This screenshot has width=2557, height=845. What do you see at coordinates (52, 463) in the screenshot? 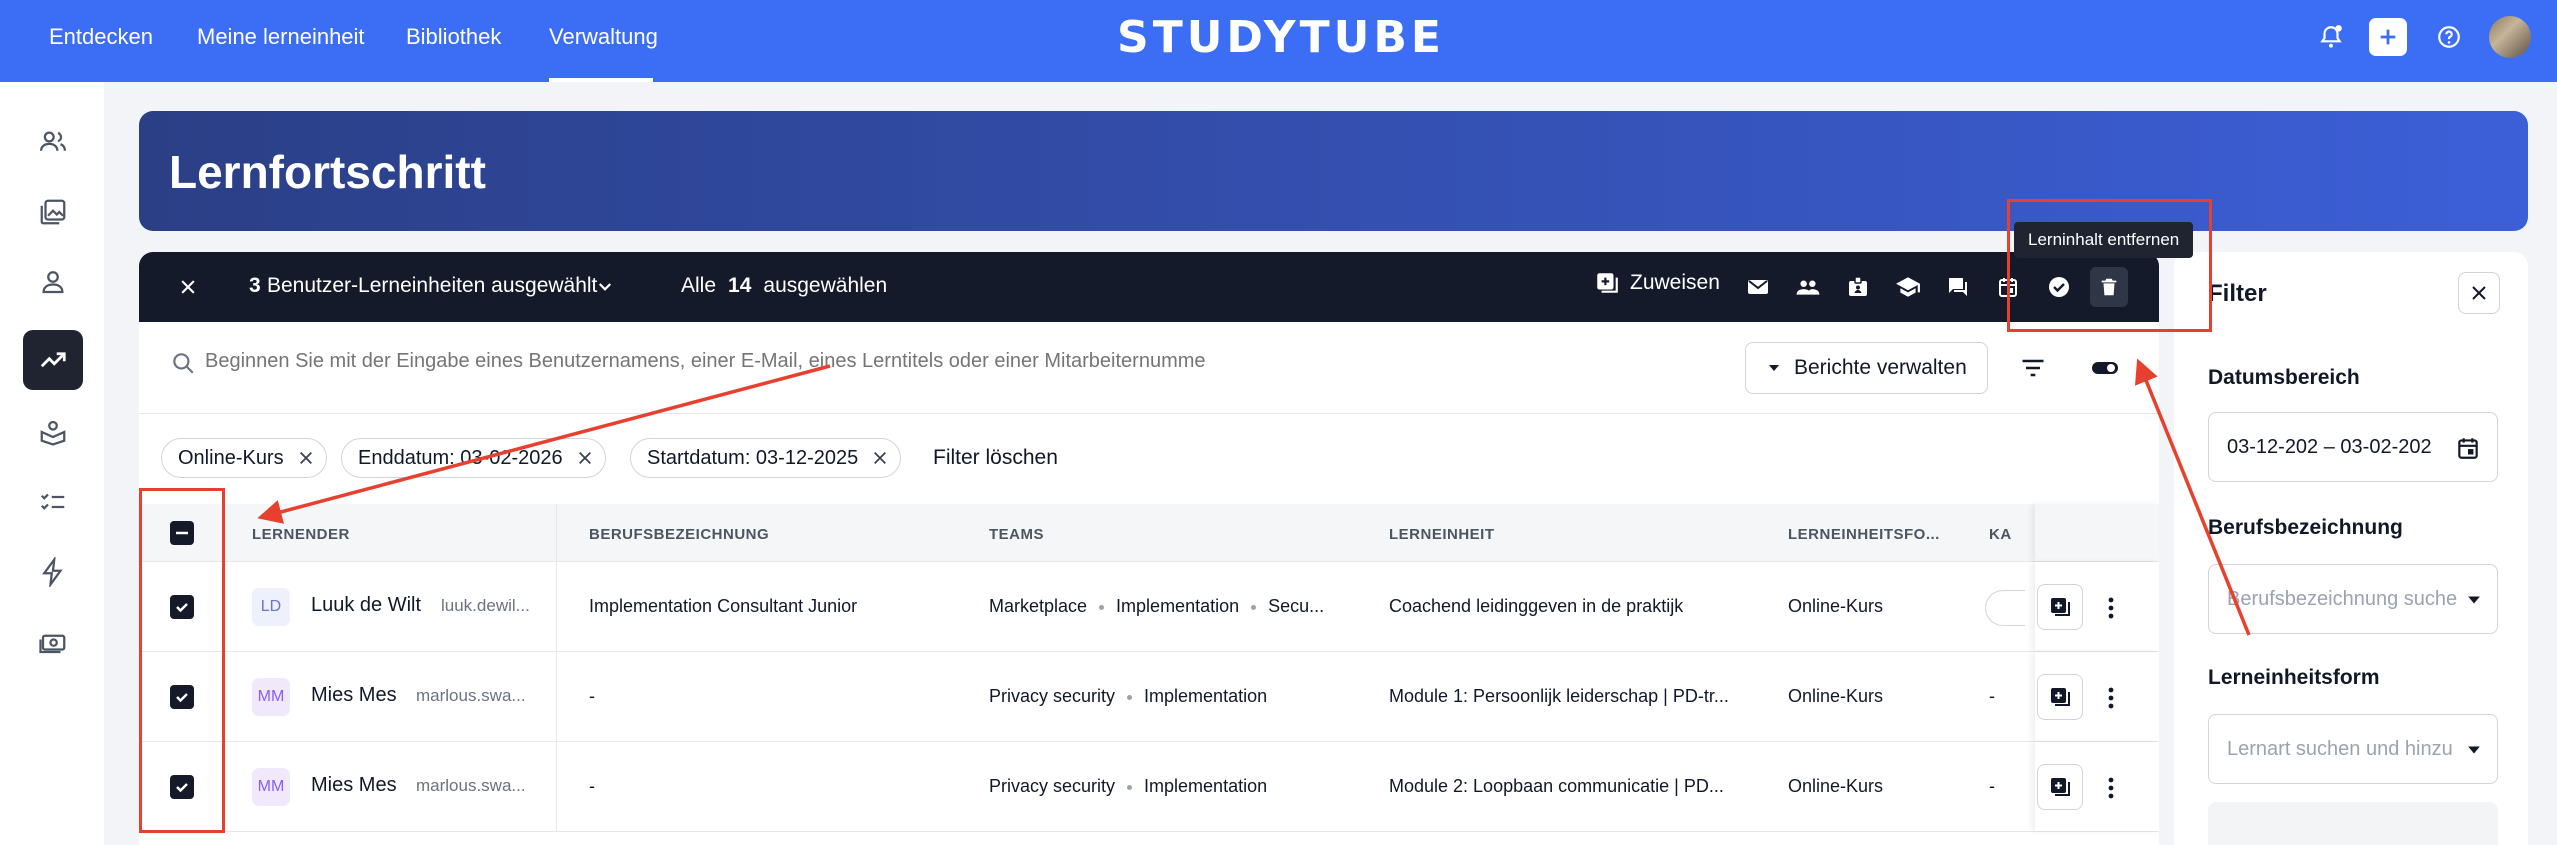
I see `sidebar` at bounding box center [52, 463].